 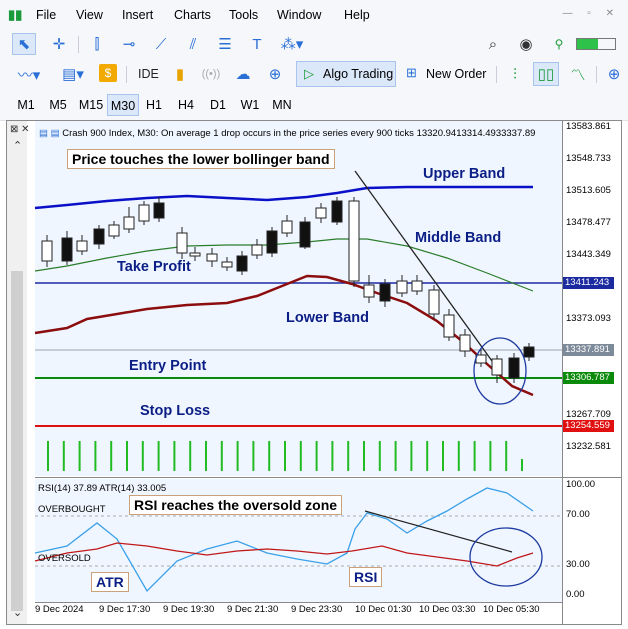 I want to click on annotation-price-touches: Price touches the lower bollinger band, so click(x=201, y=159).